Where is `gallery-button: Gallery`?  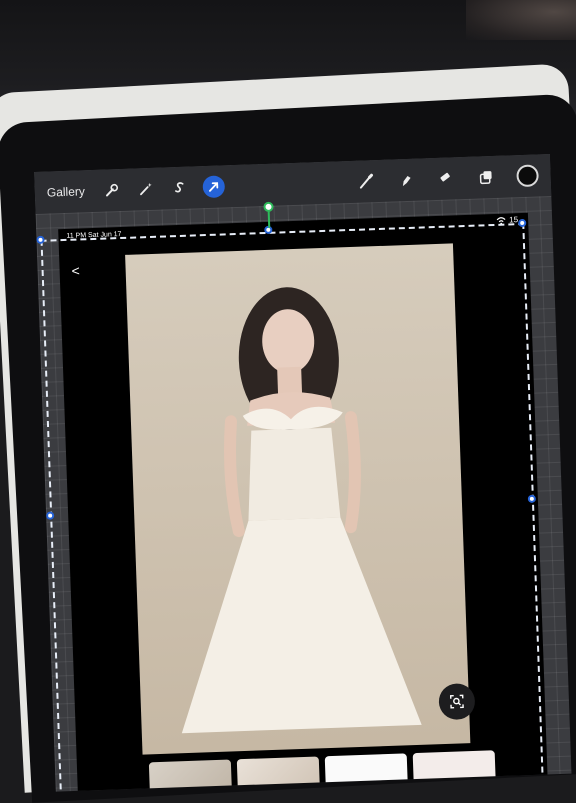
gallery-button: Gallery is located at coordinates (66, 191).